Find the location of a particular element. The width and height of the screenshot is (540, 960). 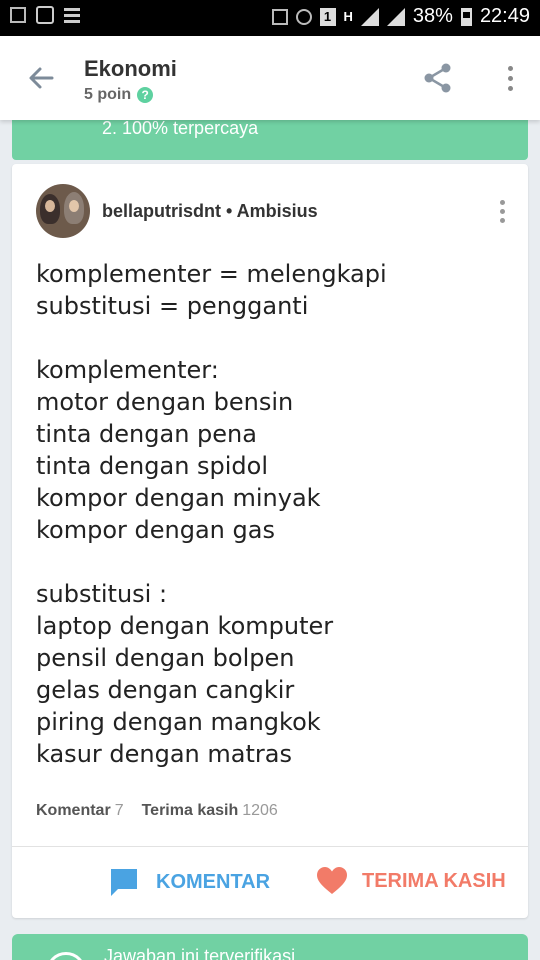

comments-label: Komentar is located at coordinates (73, 810).